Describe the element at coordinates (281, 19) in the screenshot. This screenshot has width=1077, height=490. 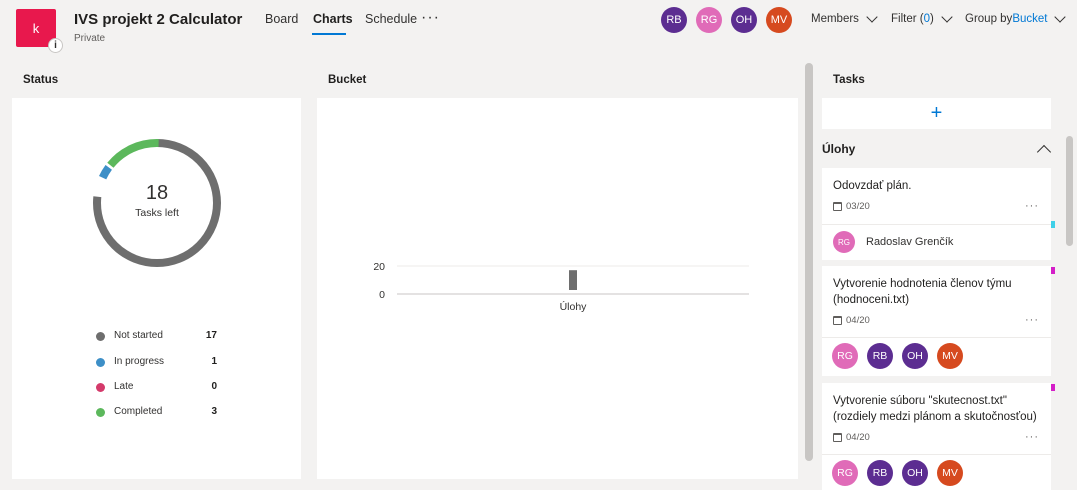
I see `tab-board: Board` at that location.